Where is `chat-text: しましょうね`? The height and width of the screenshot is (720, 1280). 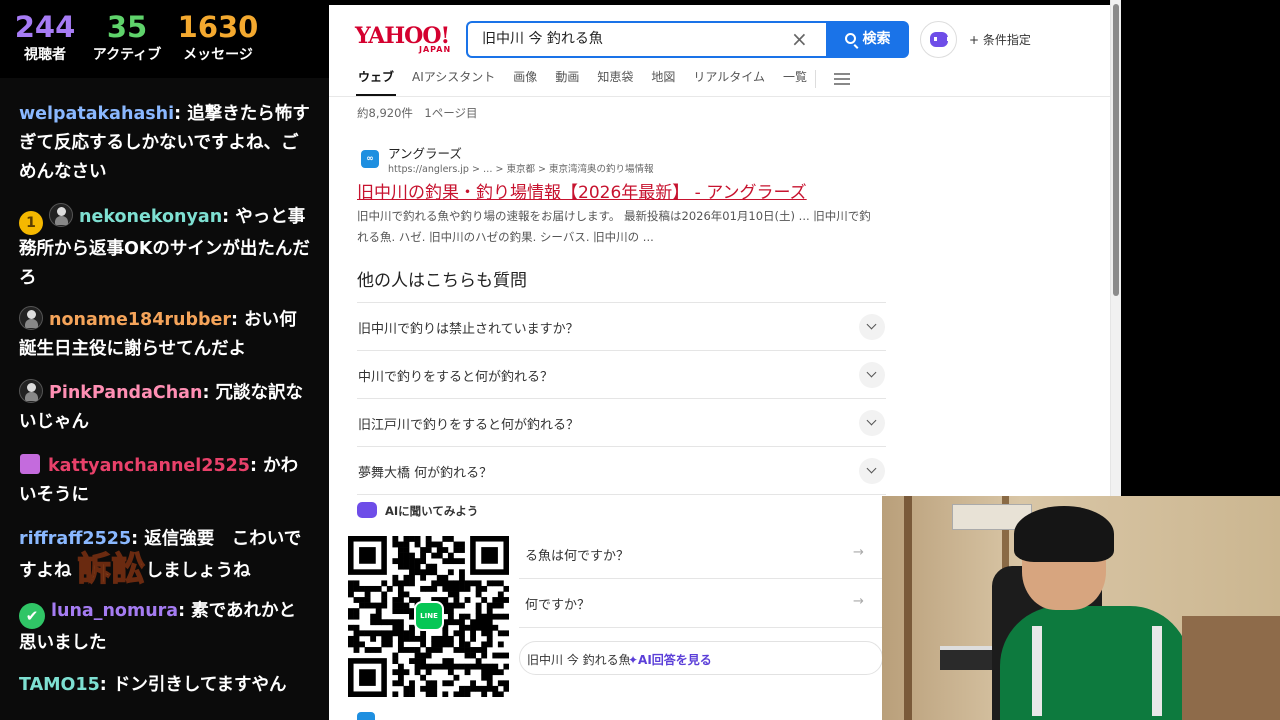 chat-text: しましょうね is located at coordinates (198, 571).